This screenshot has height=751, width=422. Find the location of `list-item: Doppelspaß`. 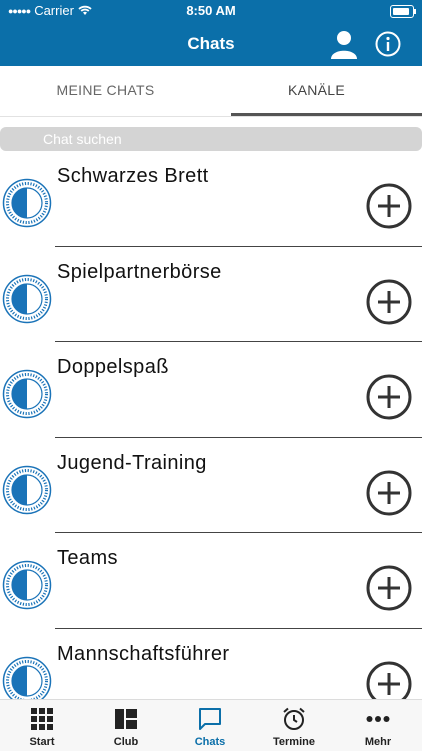

list-item: Doppelspaß is located at coordinates (211, 390).